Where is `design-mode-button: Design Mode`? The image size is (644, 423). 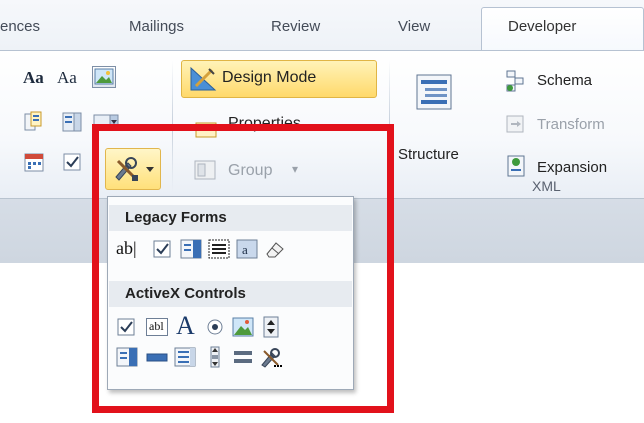
design-mode-button: Design Mode is located at coordinates (279, 79).